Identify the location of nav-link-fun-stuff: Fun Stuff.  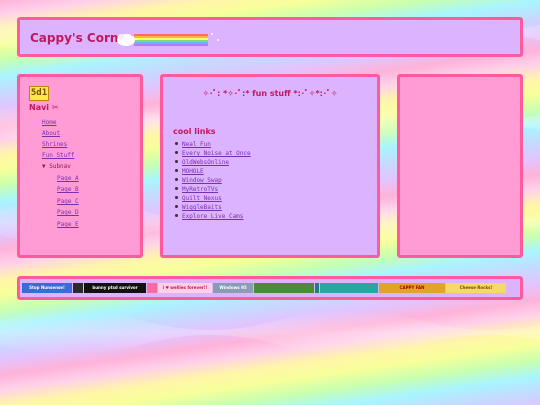
(58, 155).